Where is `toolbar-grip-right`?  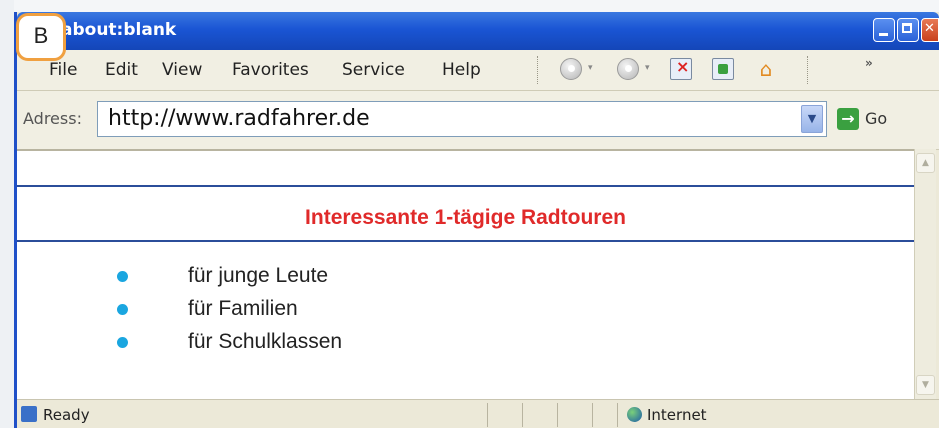 toolbar-grip-right is located at coordinates (809, 70).